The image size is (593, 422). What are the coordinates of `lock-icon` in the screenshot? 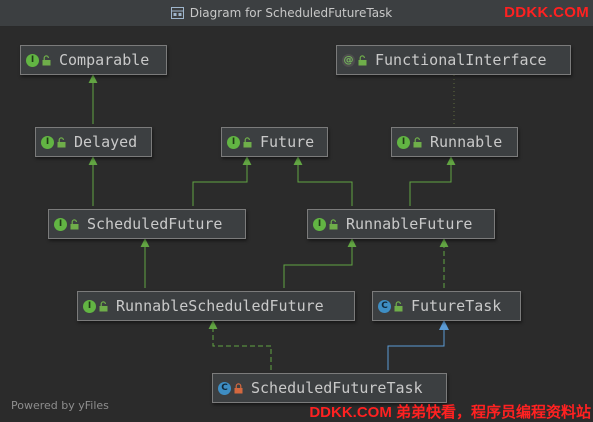 It's located at (238, 388).